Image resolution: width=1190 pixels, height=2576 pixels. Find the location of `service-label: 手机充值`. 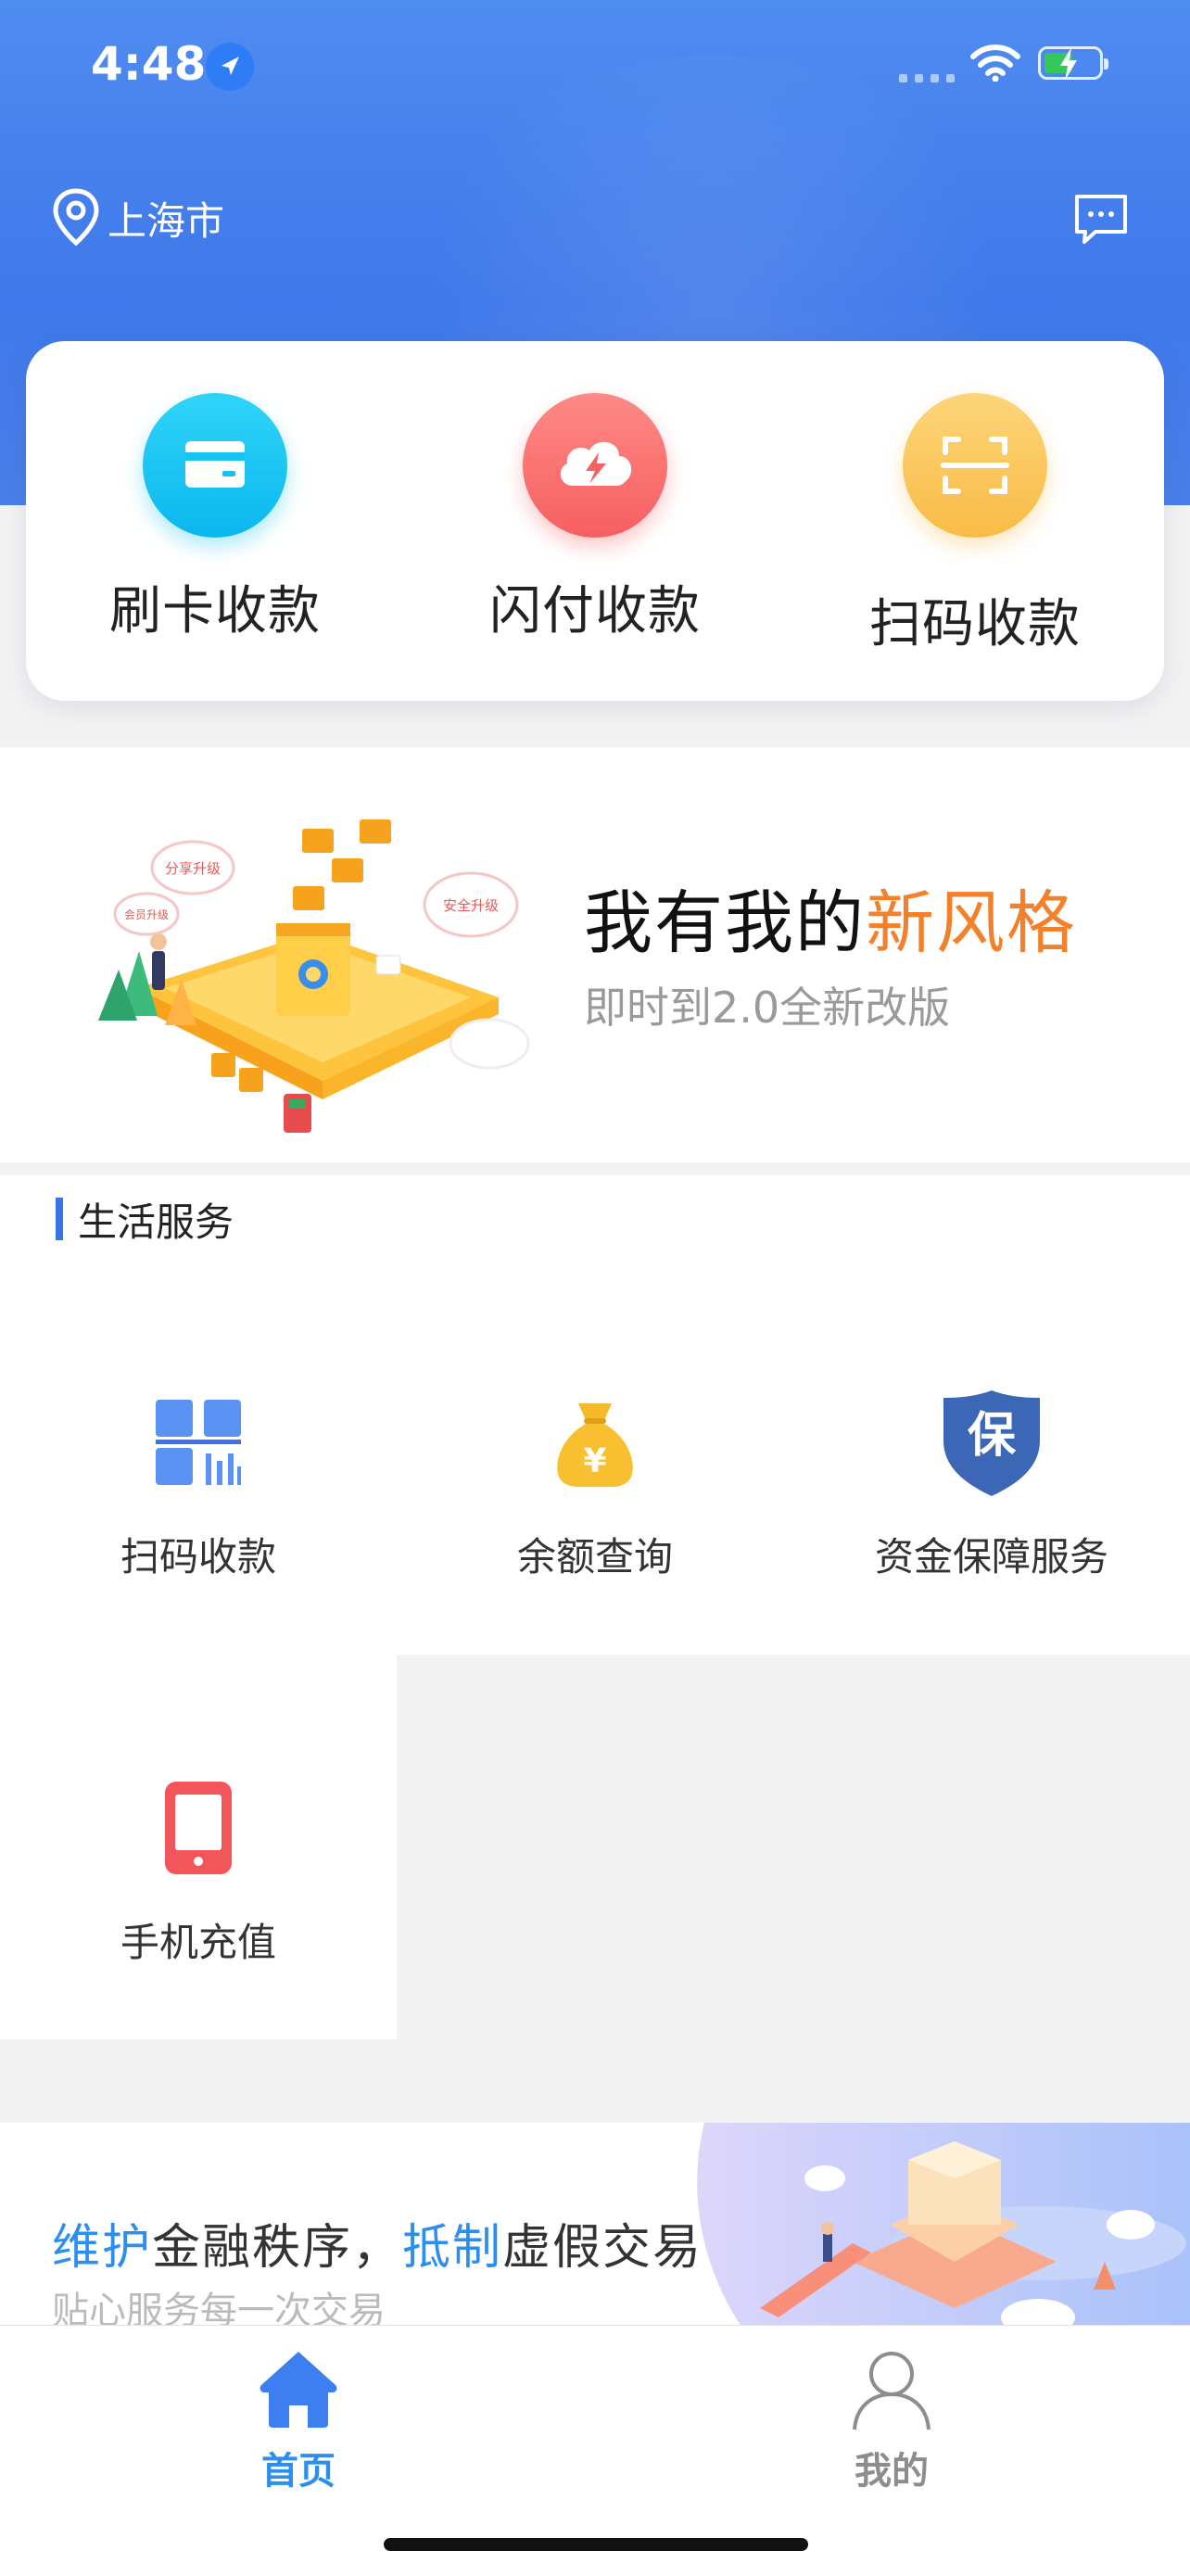

service-label: 手机充值 is located at coordinates (198, 1943).